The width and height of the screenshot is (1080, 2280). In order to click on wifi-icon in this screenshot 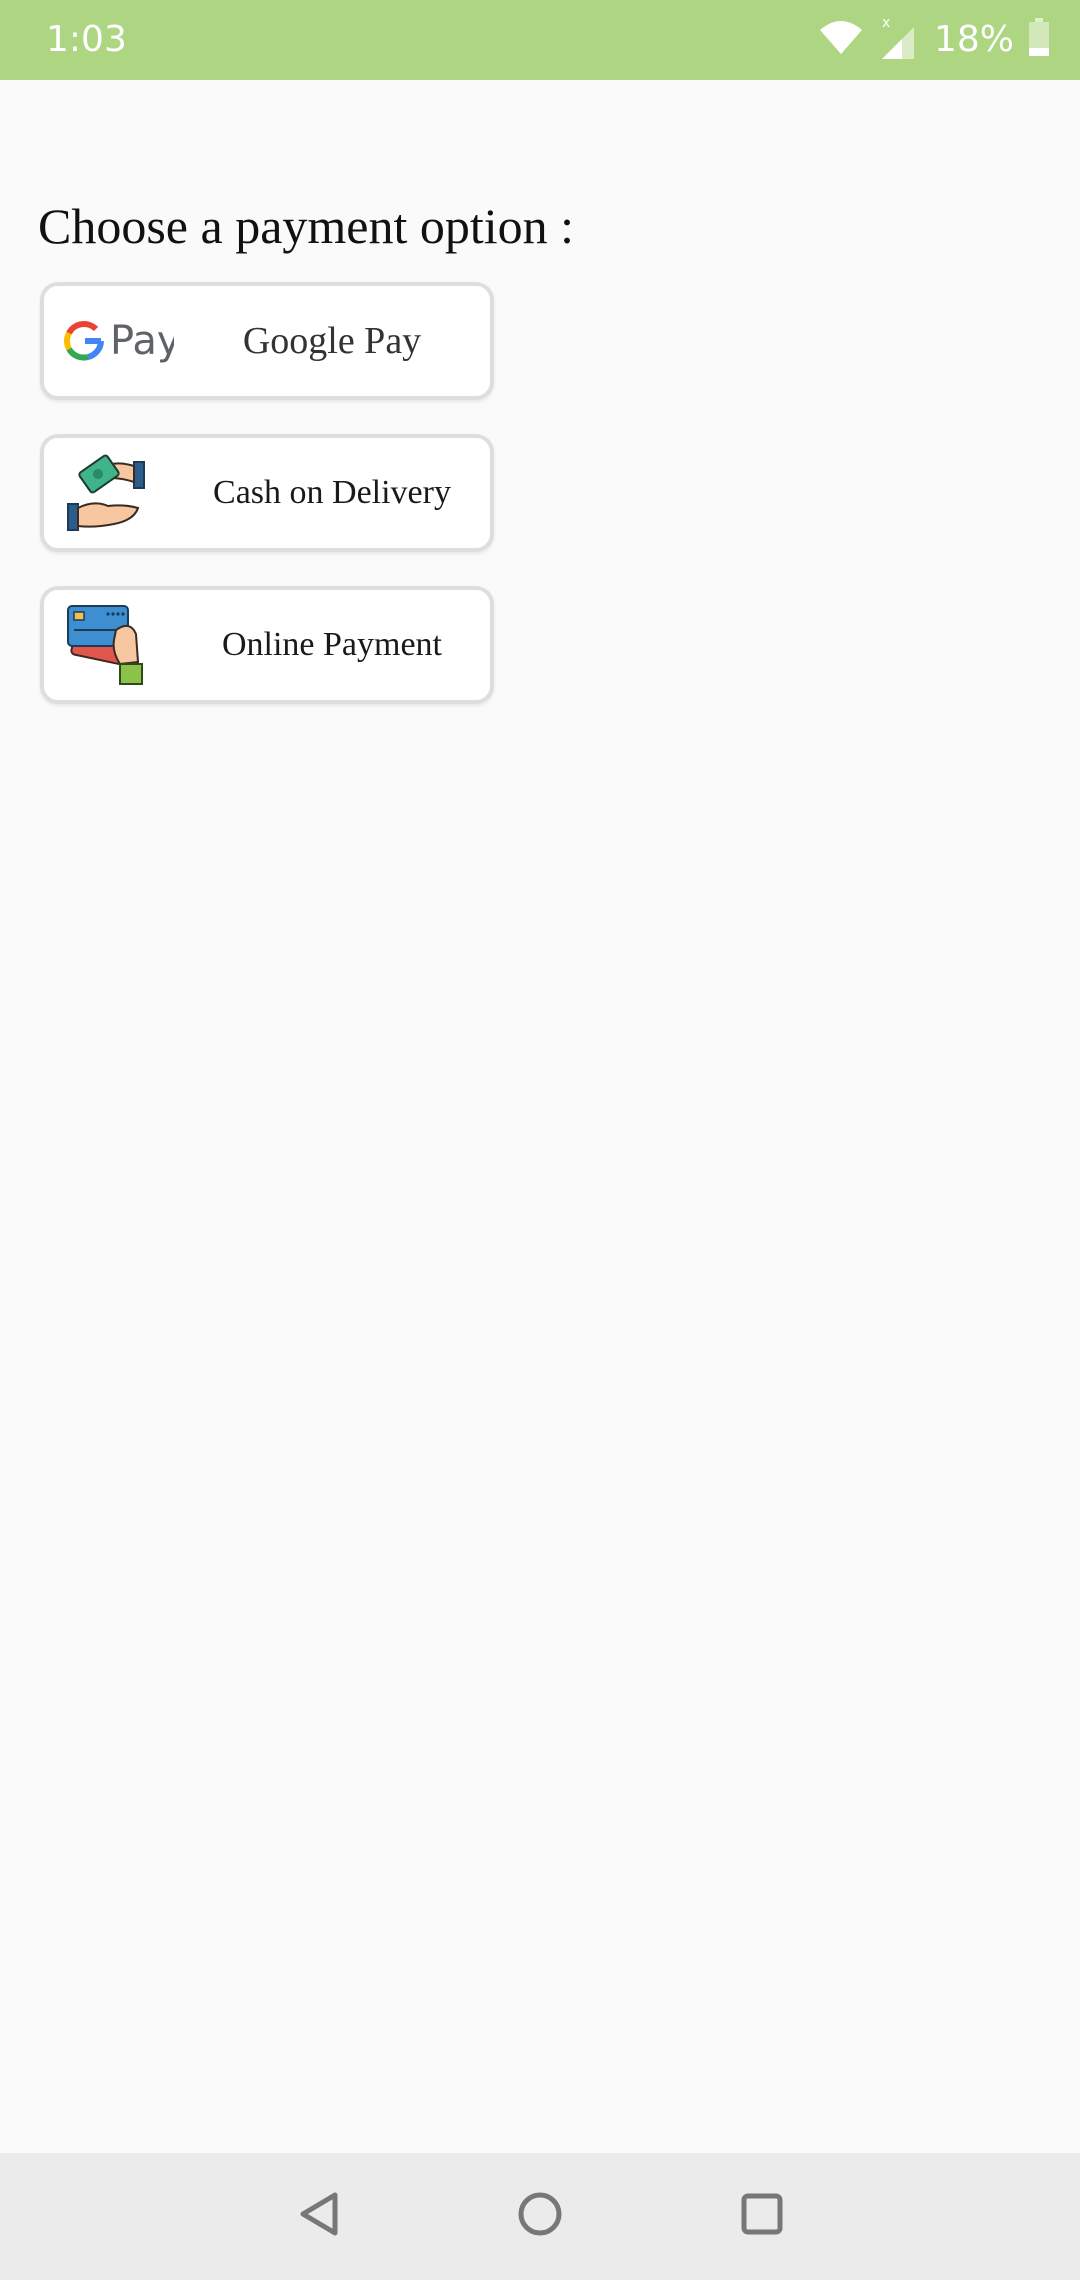, I will do `click(841, 40)`.